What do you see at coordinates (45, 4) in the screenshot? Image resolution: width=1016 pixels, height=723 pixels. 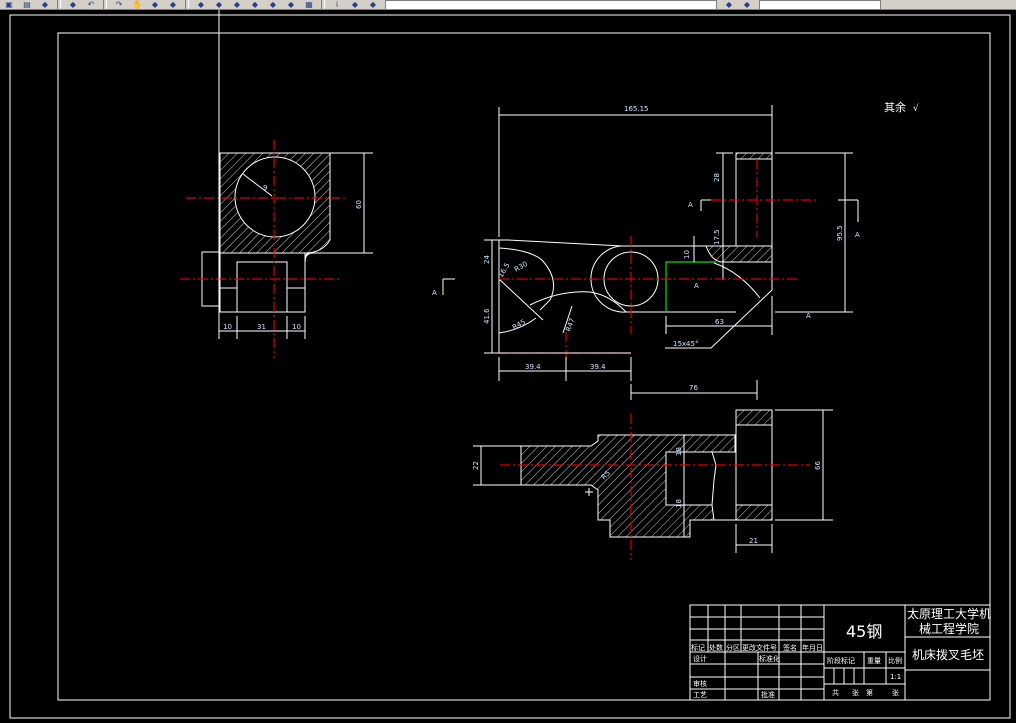 I see `match-properties-icon: ◆` at bounding box center [45, 4].